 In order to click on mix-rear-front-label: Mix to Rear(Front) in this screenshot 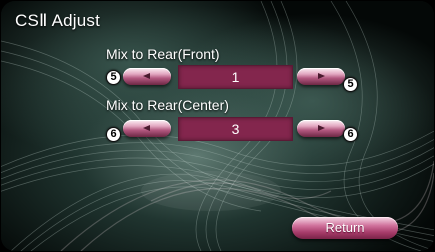, I will do `click(163, 54)`.